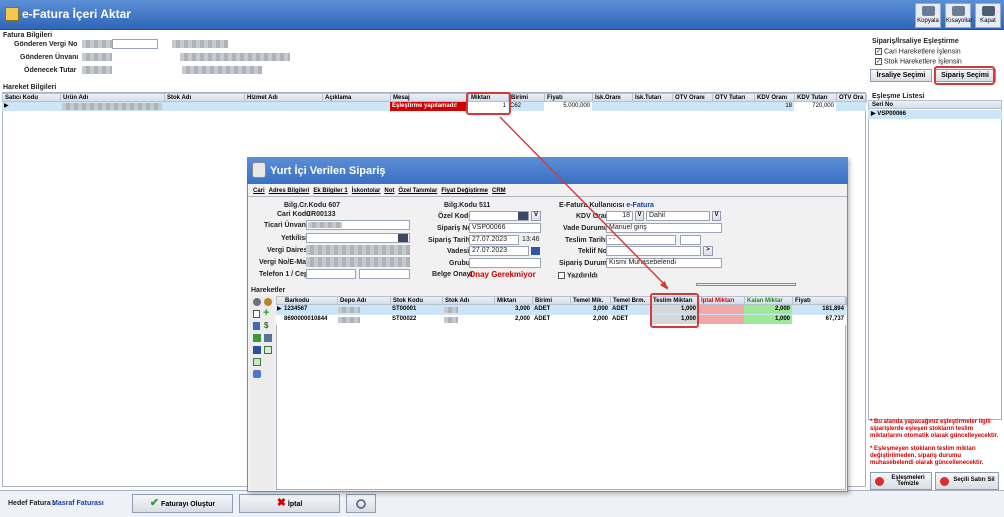  I want to click on resize-icon, so click(257, 374).